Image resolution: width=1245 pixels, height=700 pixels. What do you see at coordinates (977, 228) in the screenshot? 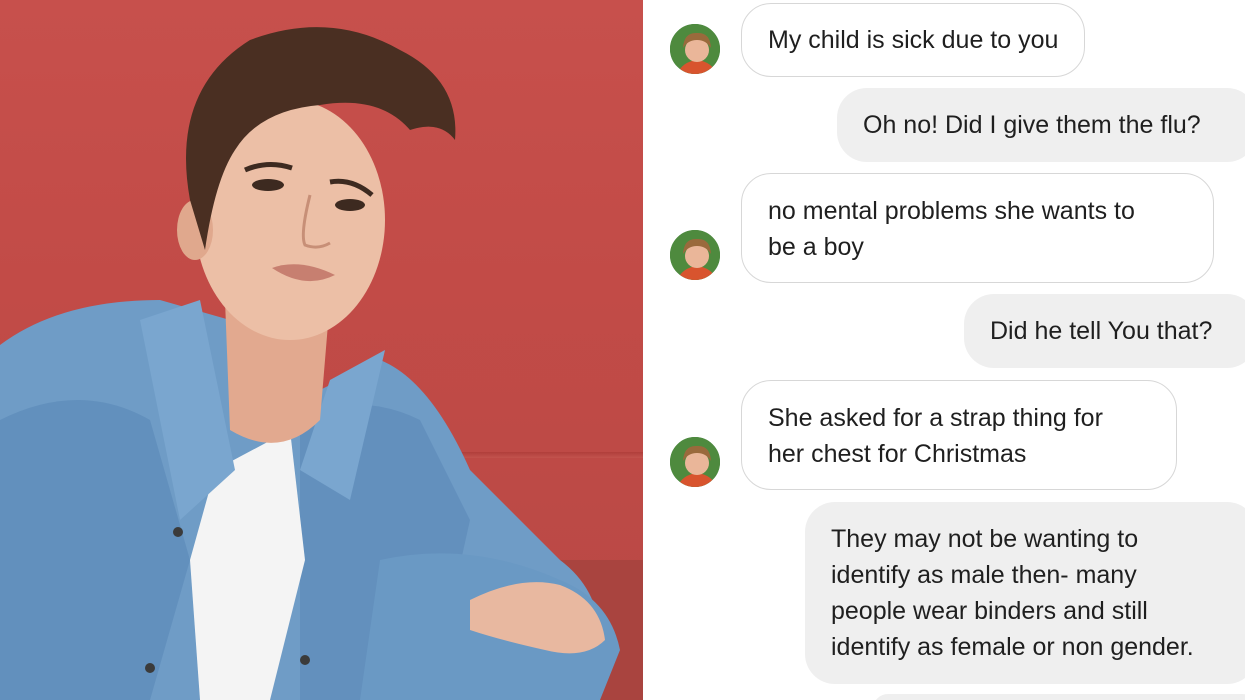
I see `message-bubble-incoming: no mental problems she wants to be a boy` at bounding box center [977, 228].